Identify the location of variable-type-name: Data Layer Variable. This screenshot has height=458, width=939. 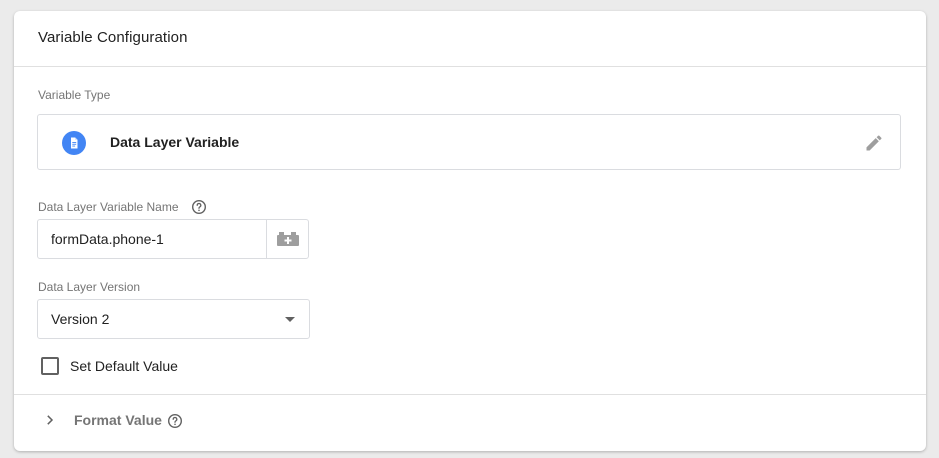
(175, 142).